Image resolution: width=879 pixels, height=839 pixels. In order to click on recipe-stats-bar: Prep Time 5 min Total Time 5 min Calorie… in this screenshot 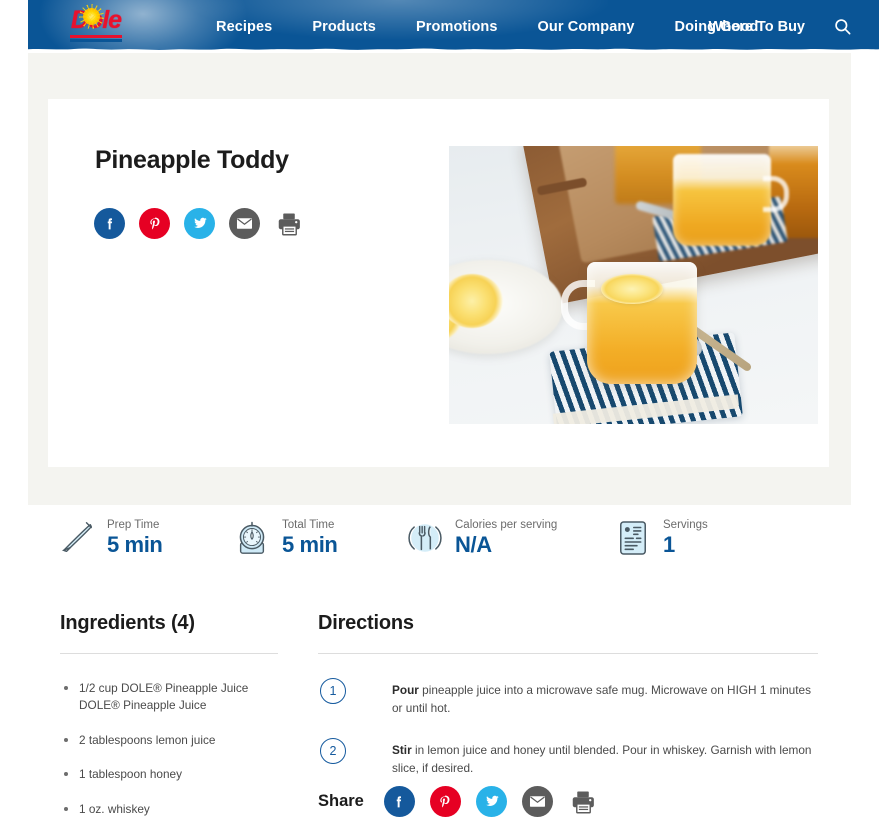, I will do `click(439, 538)`.